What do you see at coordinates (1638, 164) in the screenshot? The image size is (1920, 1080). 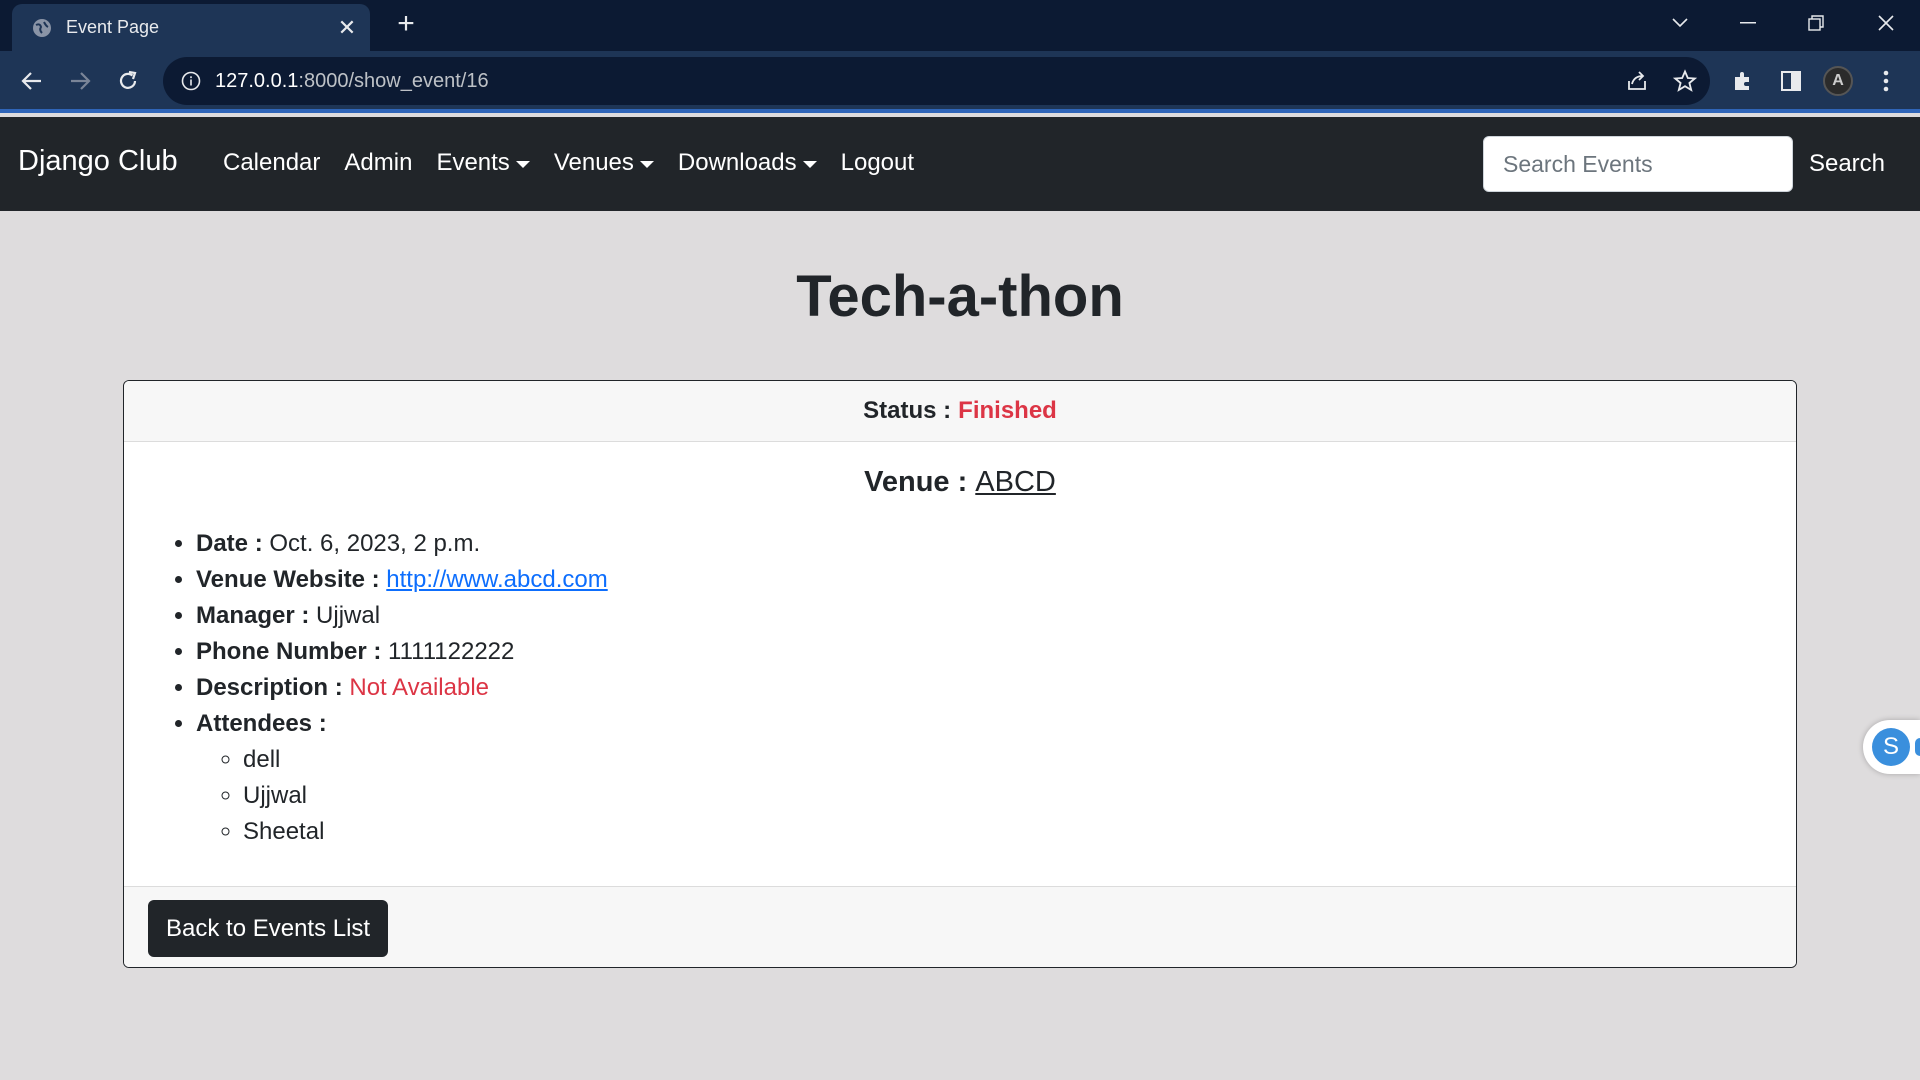 I see `search-input` at bounding box center [1638, 164].